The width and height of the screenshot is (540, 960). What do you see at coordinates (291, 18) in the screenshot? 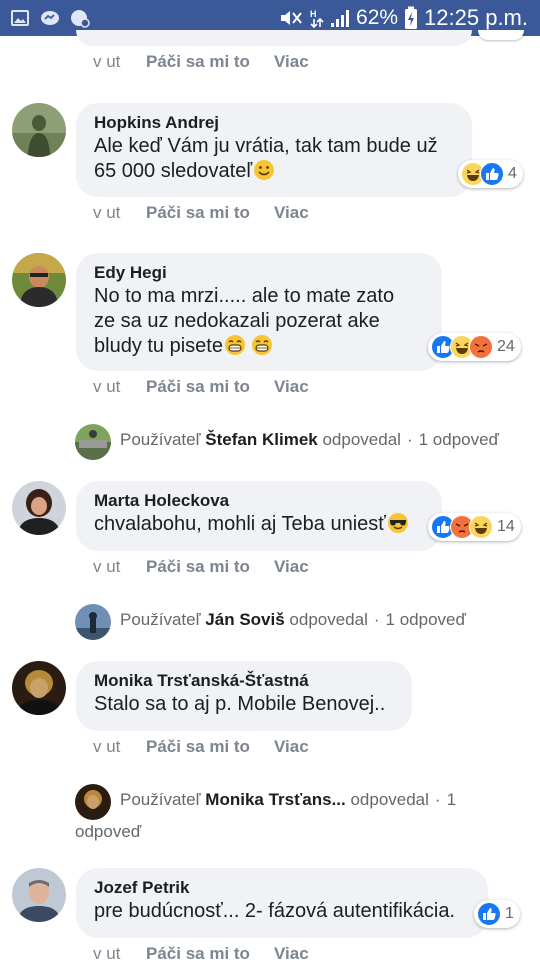
I see `mute-icon` at bounding box center [291, 18].